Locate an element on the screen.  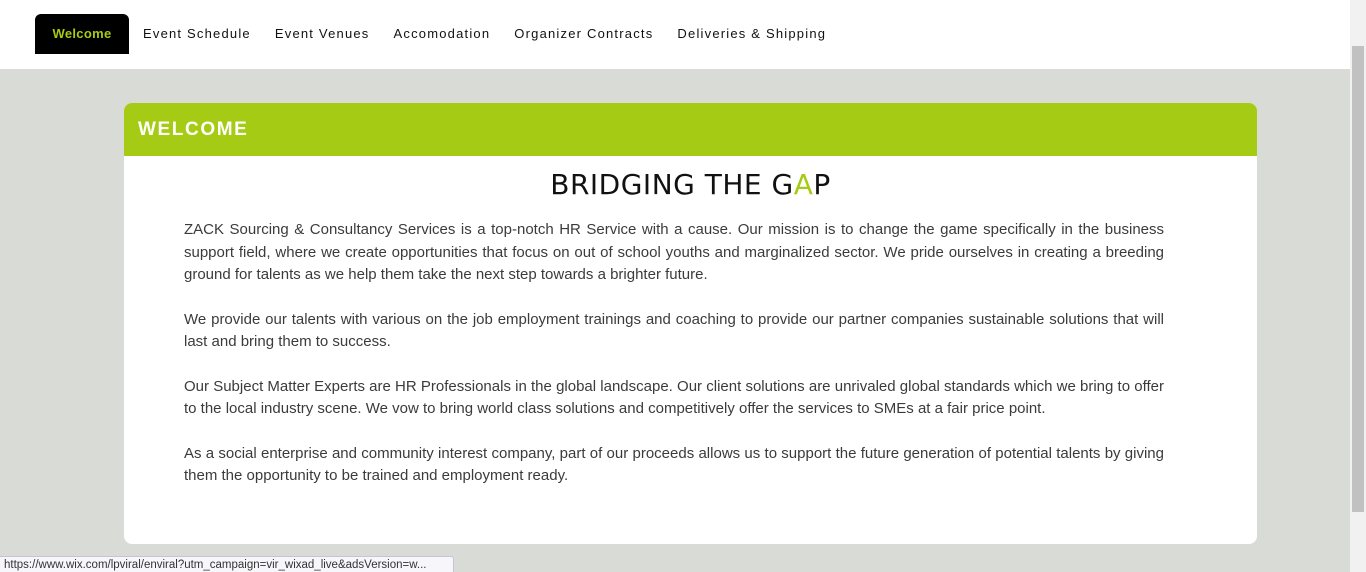
card-header-title: WELCOME is located at coordinates (193, 129).